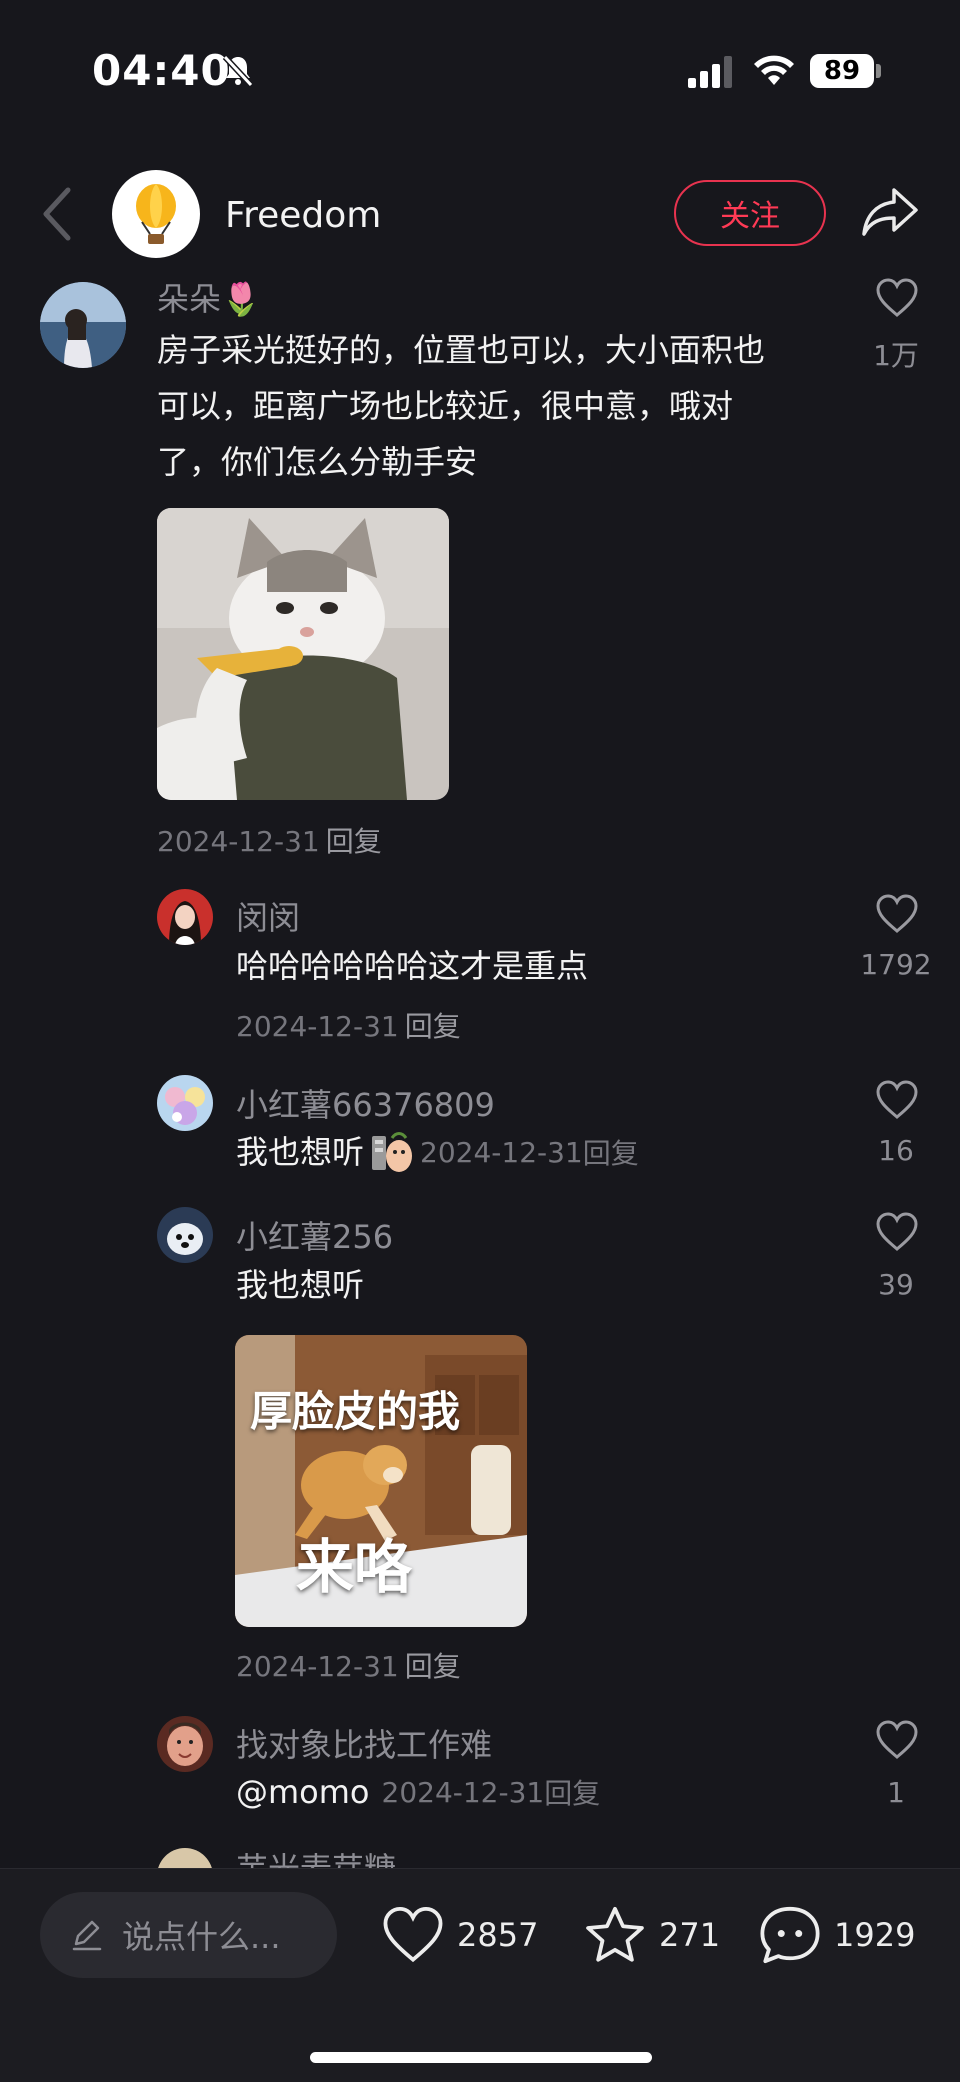  What do you see at coordinates (710, 72) in the screenshot?
I see `signal-icon` at bounding box center [710, 72].